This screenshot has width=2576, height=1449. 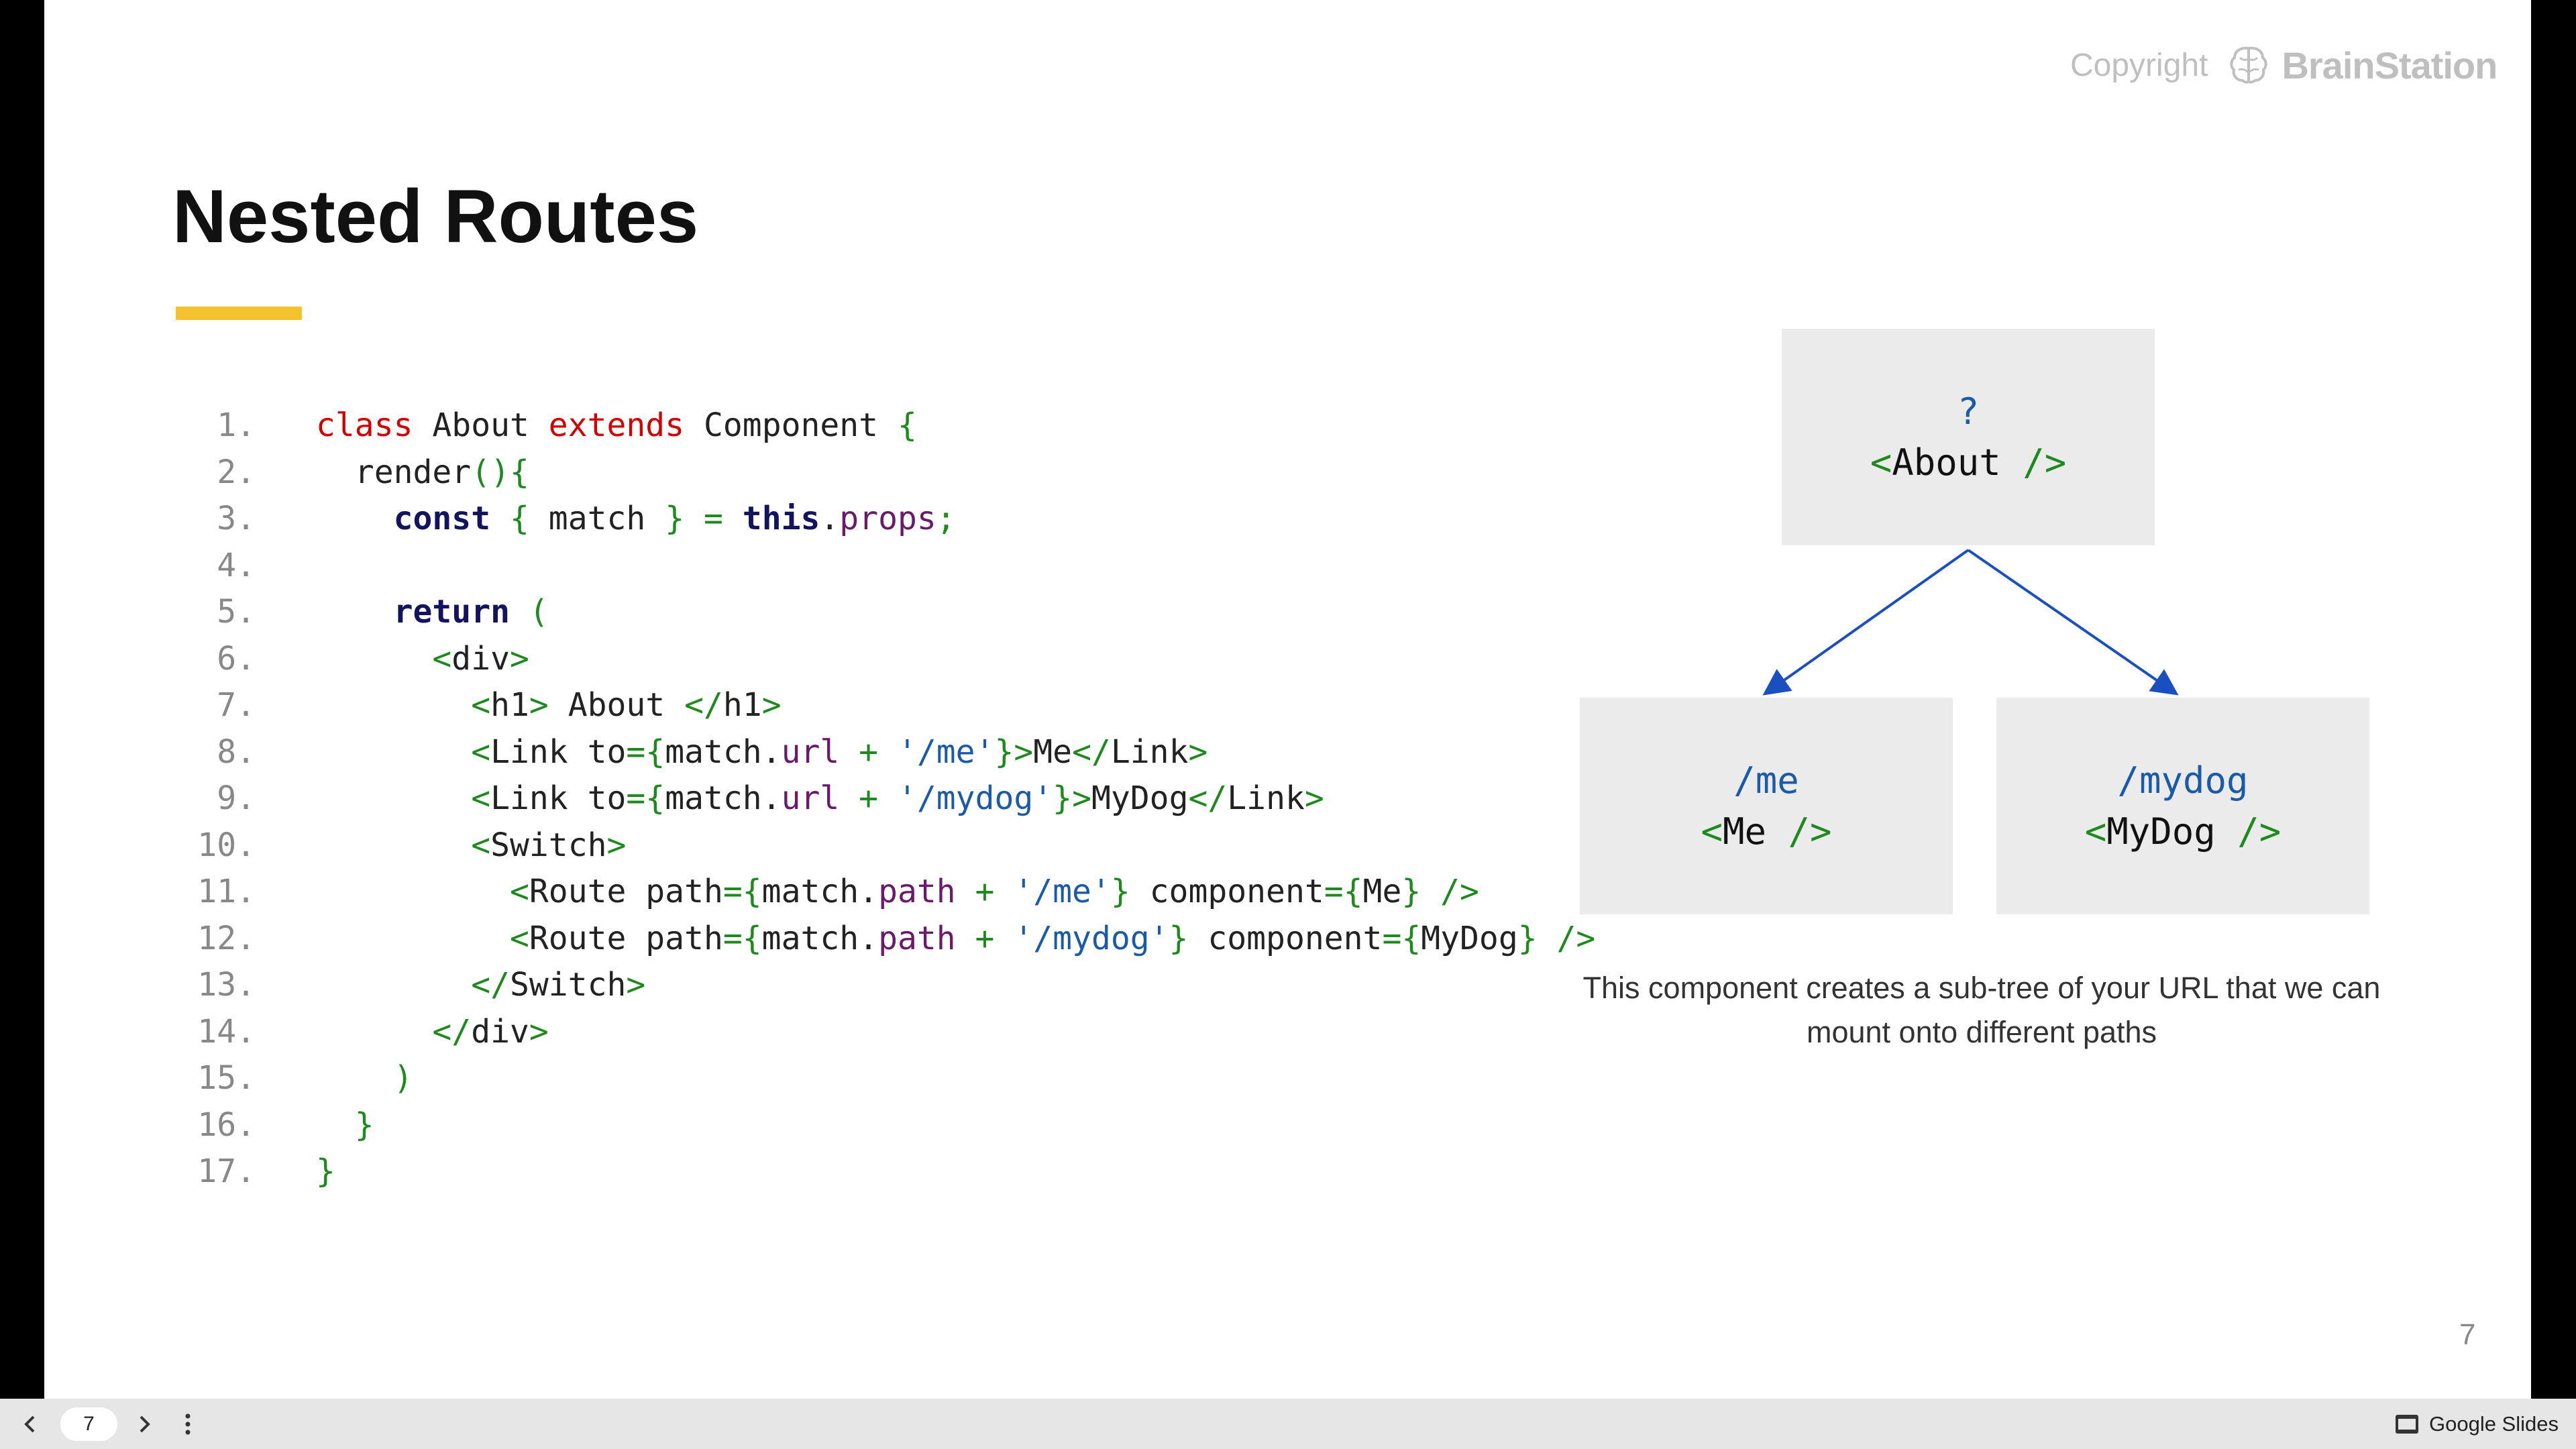 What do you see at coordinates (471, 845) in the screenshot?
I see `code-text: <Switch>` at bounding box center [471, 845].